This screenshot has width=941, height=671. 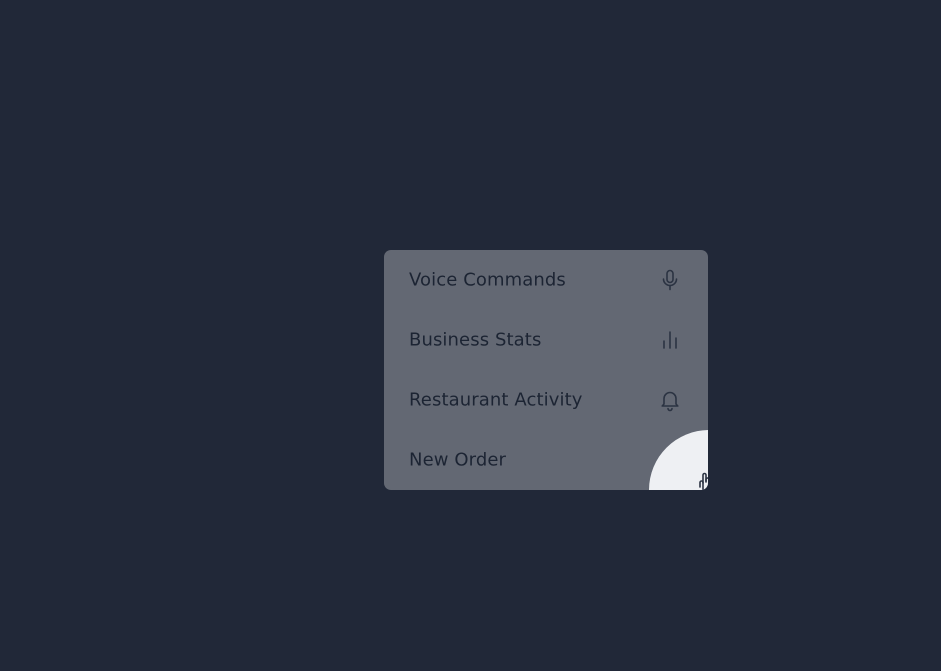 What do you see at coordinates (496, 400) in the screenshot?
I see `menu-item-label: Restaurant Activity` at bounding box center [496, 400].